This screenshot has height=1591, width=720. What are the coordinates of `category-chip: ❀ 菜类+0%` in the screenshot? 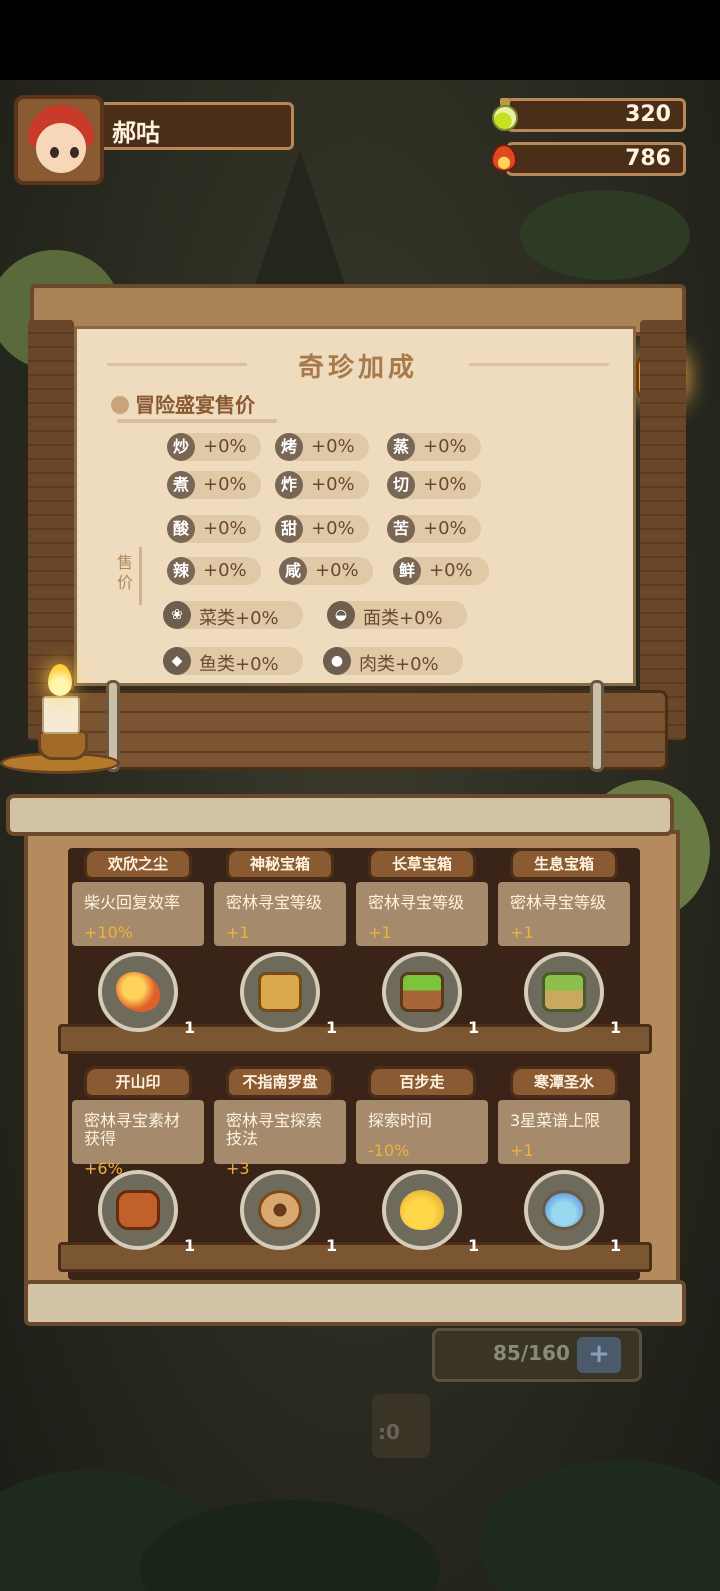 It's located at (233, 615).